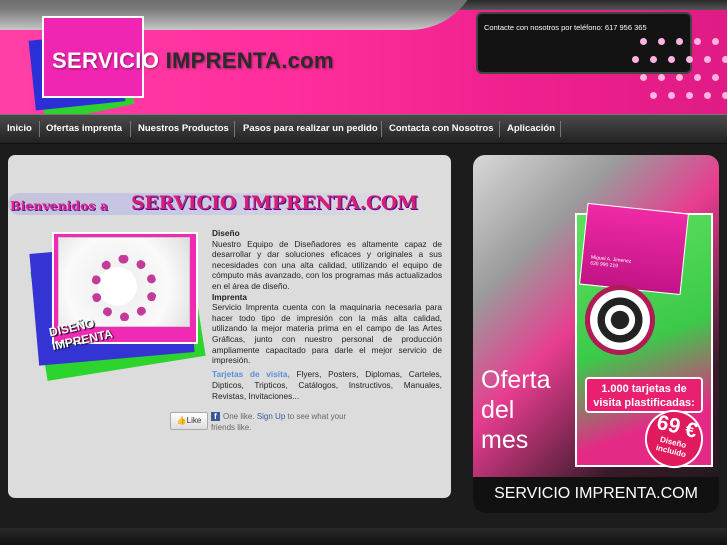  I want to click on diseno-heading: Diseño, so click(226, 233).